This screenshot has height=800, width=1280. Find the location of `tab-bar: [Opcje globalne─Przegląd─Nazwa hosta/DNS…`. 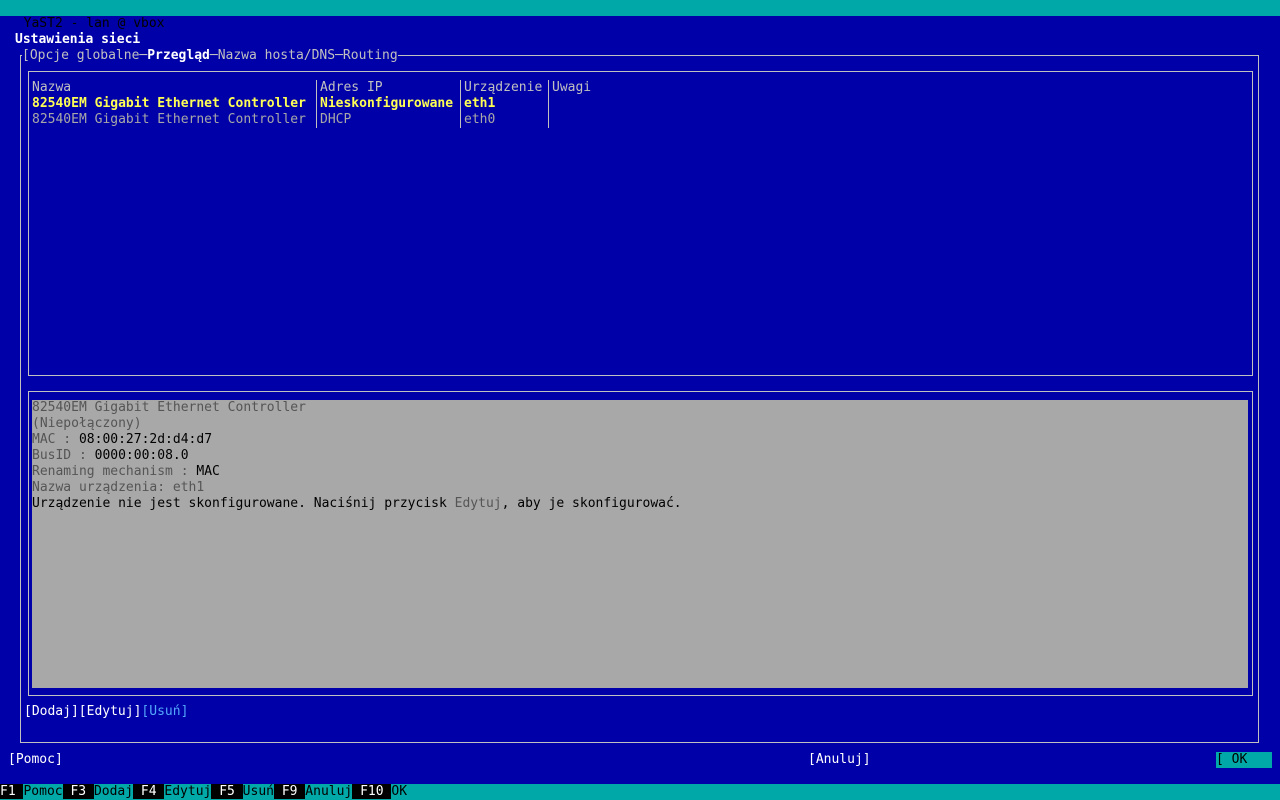

tab-bar: [Opcje globalne─Przegląd─Nazwa hosta/DNS… is located at coordinates (210, 56).